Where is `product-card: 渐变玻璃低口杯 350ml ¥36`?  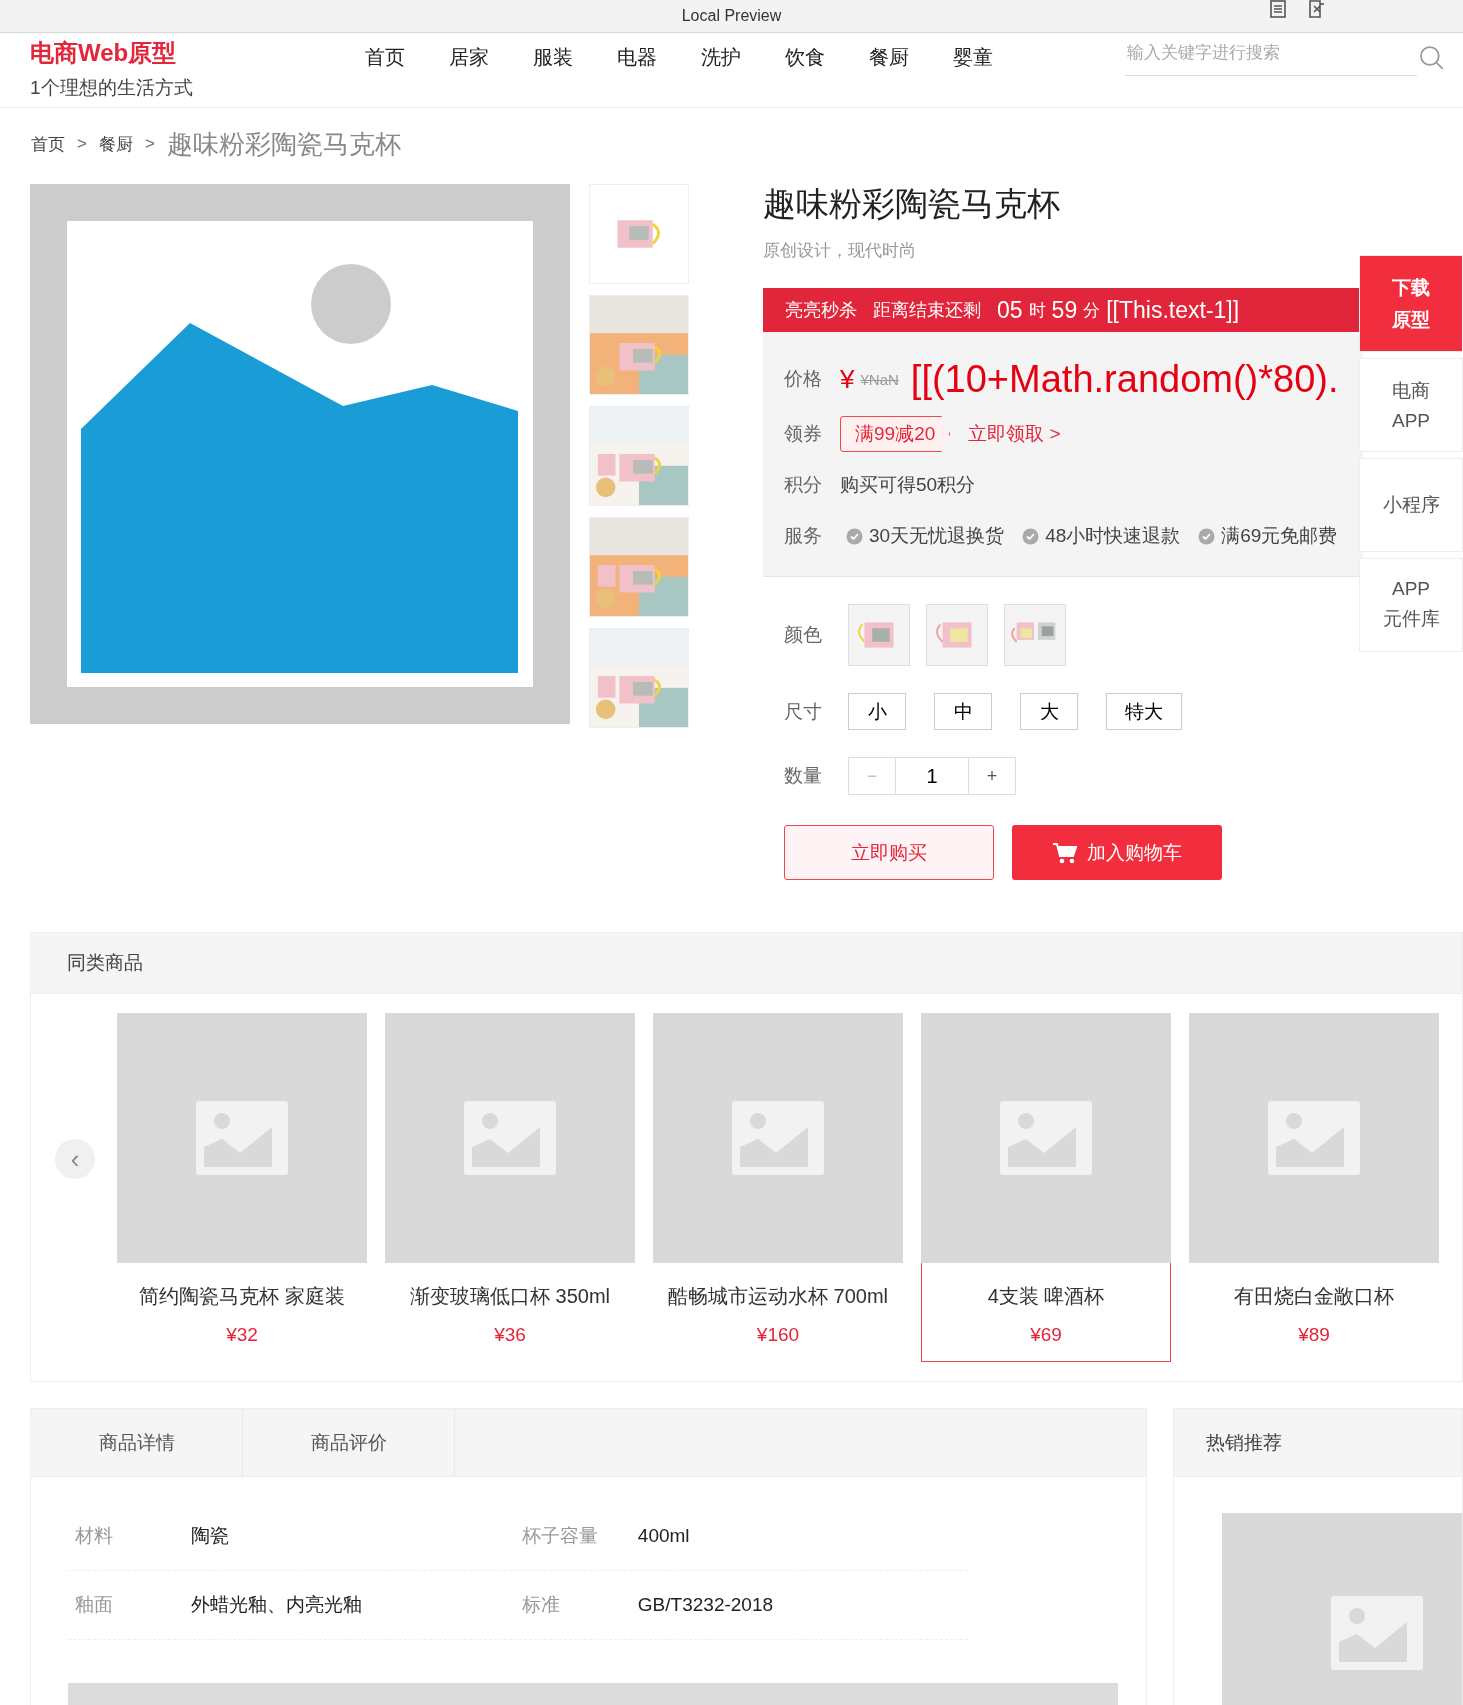 product-card: 渐变玻璃低口杯 350ml ¥36 is located at coordinates (510, 1187).